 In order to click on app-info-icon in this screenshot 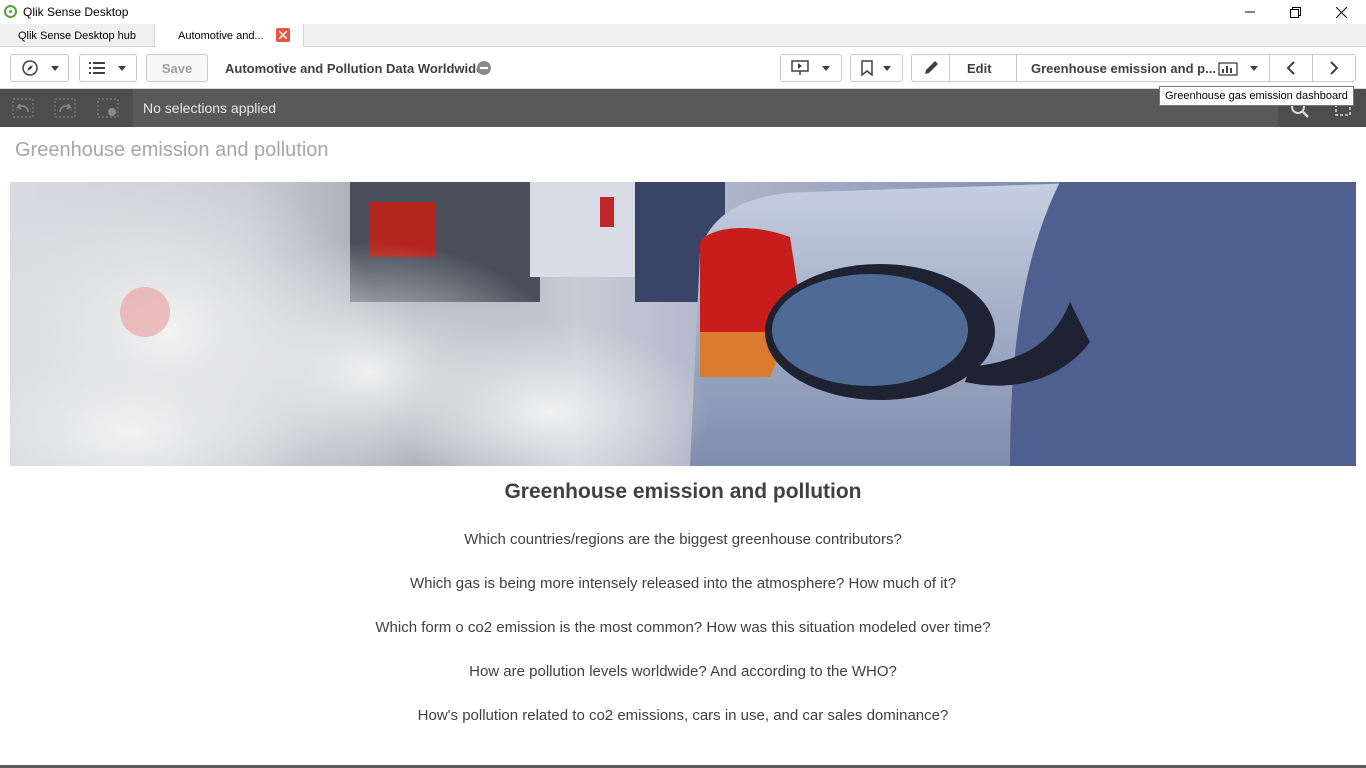, I will do `click(484, 68)`.